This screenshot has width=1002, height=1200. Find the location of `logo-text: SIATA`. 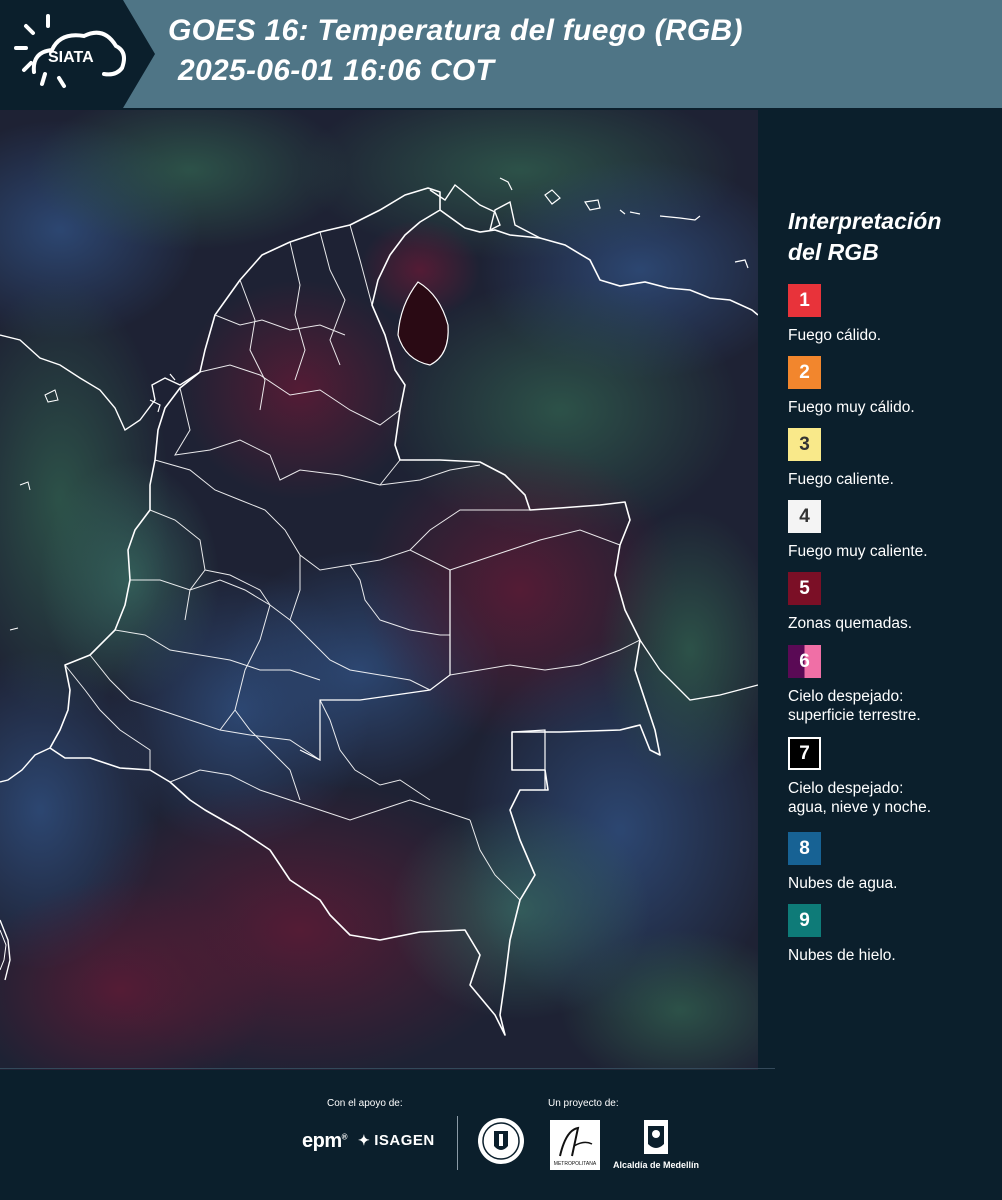

logo-text: SIATA is located at coordinates (71, 57).